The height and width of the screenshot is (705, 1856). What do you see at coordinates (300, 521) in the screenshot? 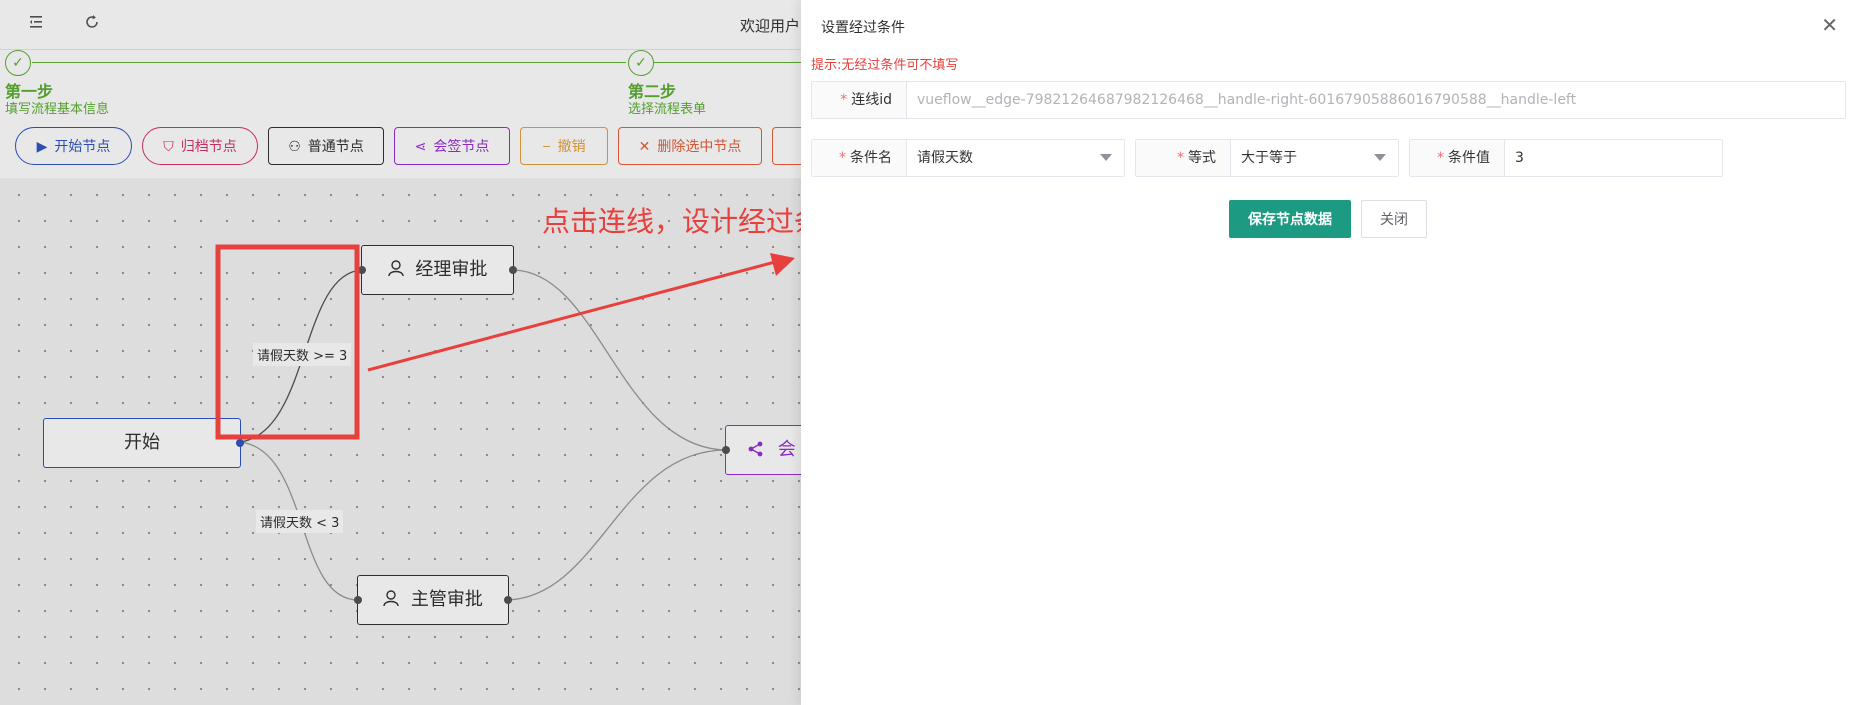
I see `edge-label: 请假天数 < 3` at bounding box center [300, 521].